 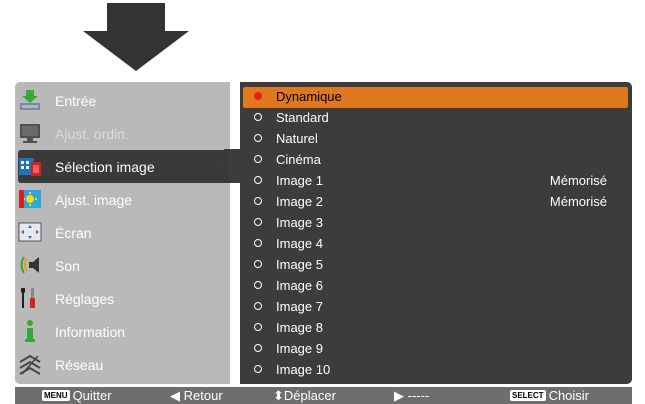 What do you see at coordinates (436, 160) in the screenshot?
I see `option-cinema: Cinéma` at bounding box center [436, 160].